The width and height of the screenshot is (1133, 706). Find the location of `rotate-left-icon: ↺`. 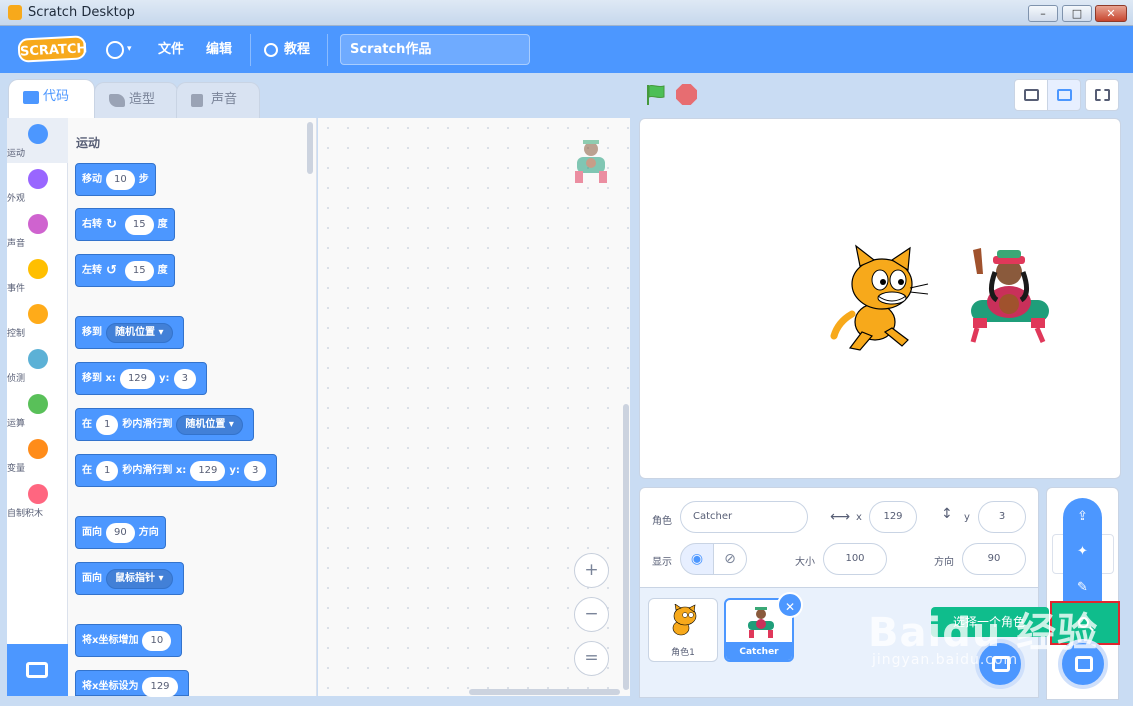

rotate-left-icon: ↺ is located at coordinates (111, 270).